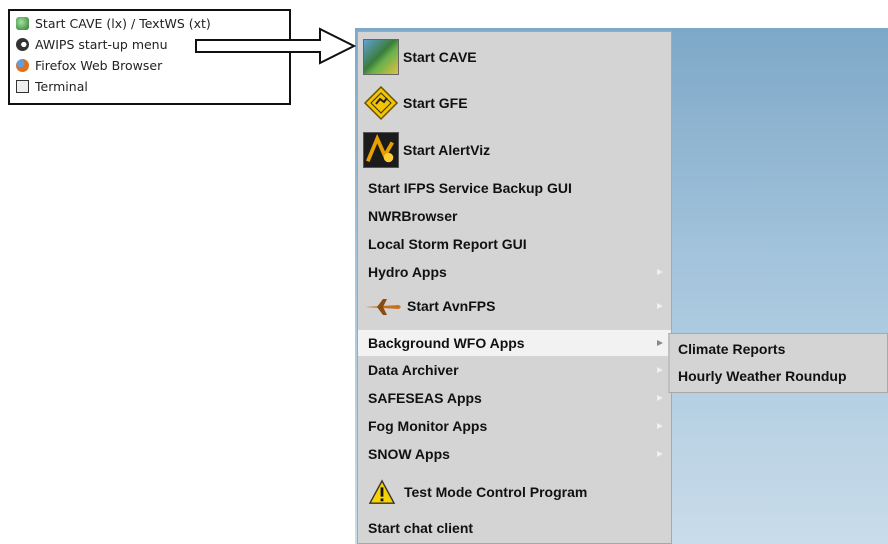 Image resolution: width=888 pixels, height=544 pixels. Describe the element at coordinates (428, 426) in the screenshot. I see `menu-item-label: Fog Monitor Apps` at that location.